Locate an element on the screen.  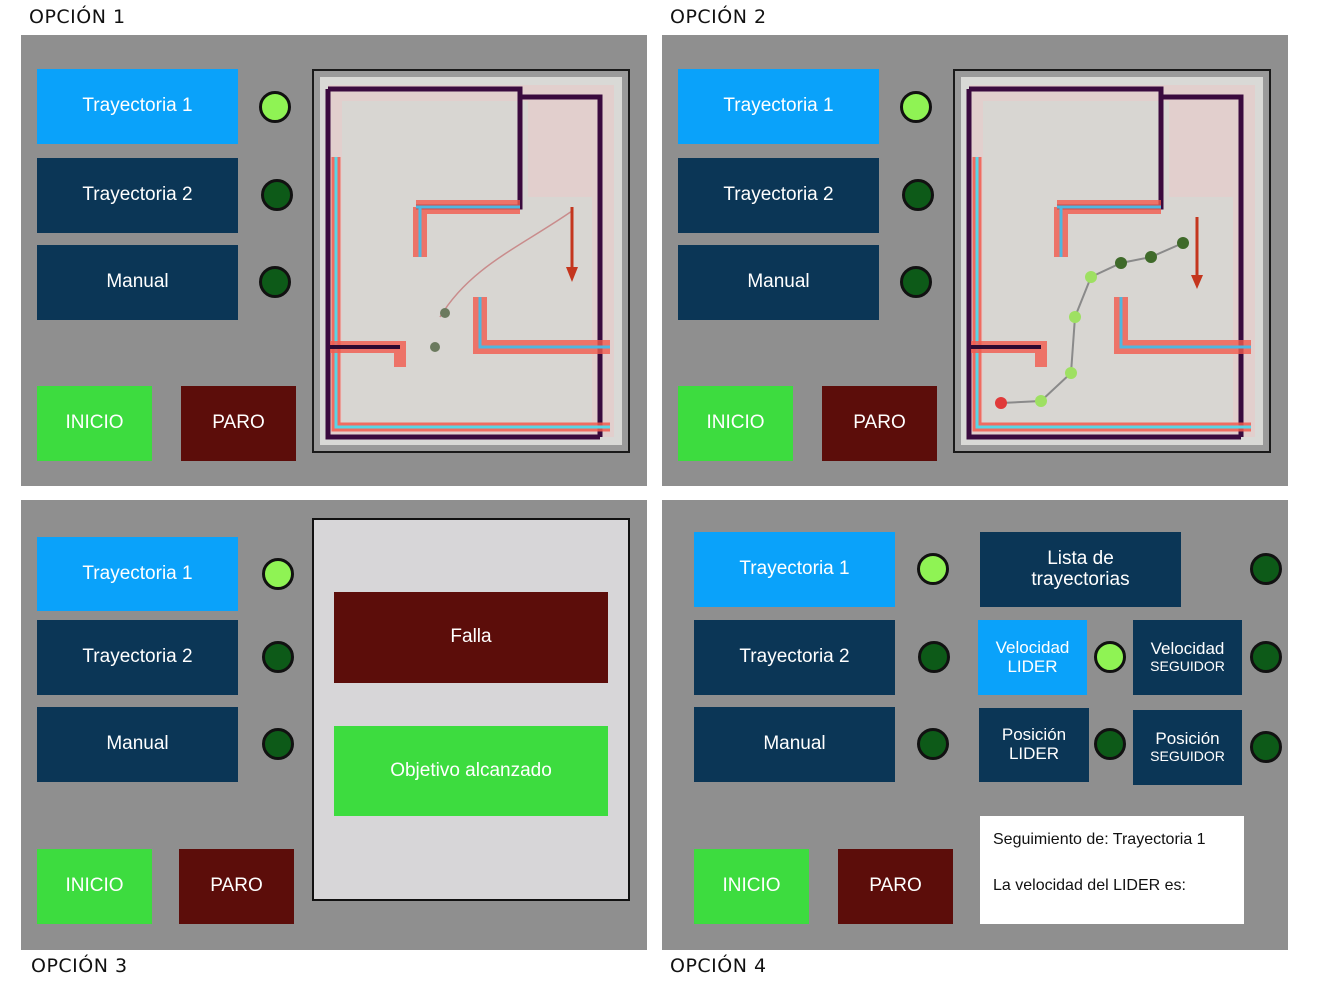
falla-indicator: Falla is located at coordinates (471, 637).